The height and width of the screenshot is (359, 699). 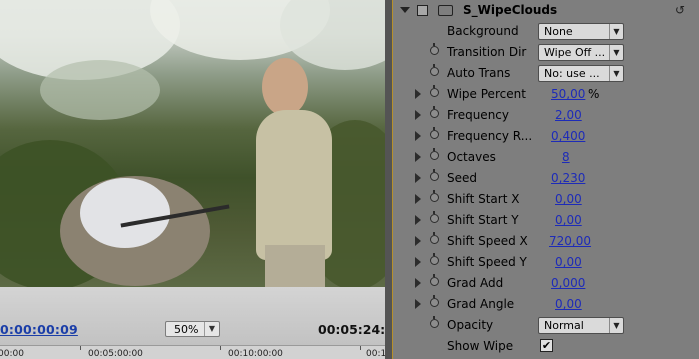 What do you see at coordinates (480, 346) in the screenshot?
I see `param-label: Show Wipe` at bounding box center [480, 346].